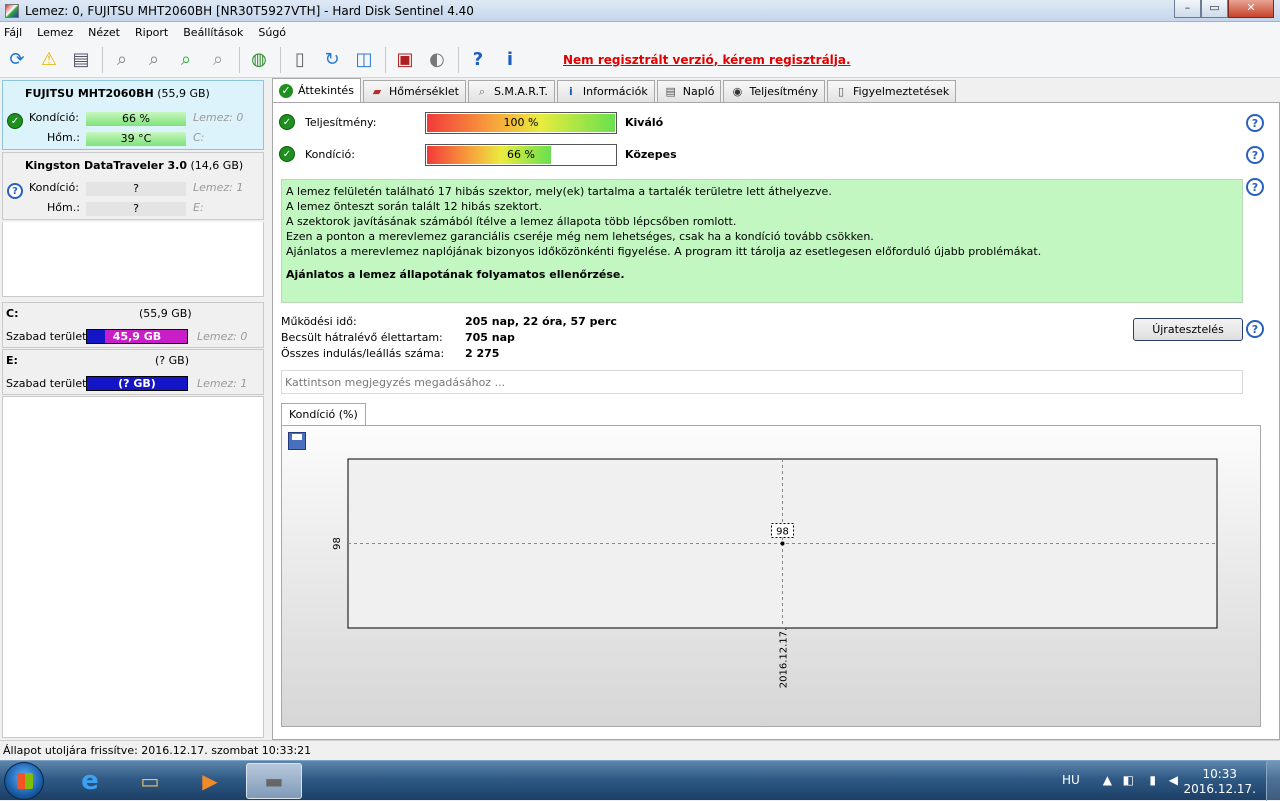 The height and width of the screenshot is (801, 1280). What do you see at coordinates (136, 139) in the screenshot?
I see `temp-bar: 39 °C` at bounding box center [136, 139].